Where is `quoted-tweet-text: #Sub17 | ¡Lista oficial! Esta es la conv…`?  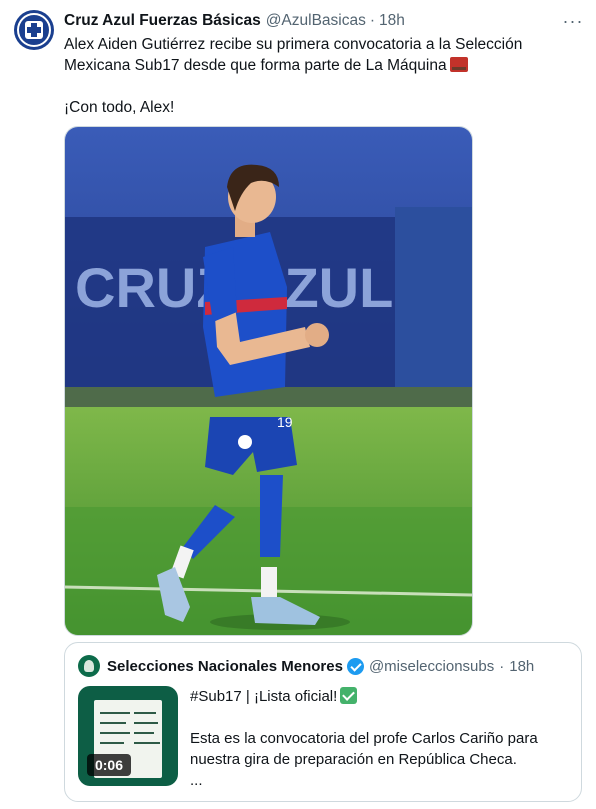
quoted-tweet-text: #Sub17 | ¡Lista oficial! Esta es la conv… is located at coordinates (380, 738).